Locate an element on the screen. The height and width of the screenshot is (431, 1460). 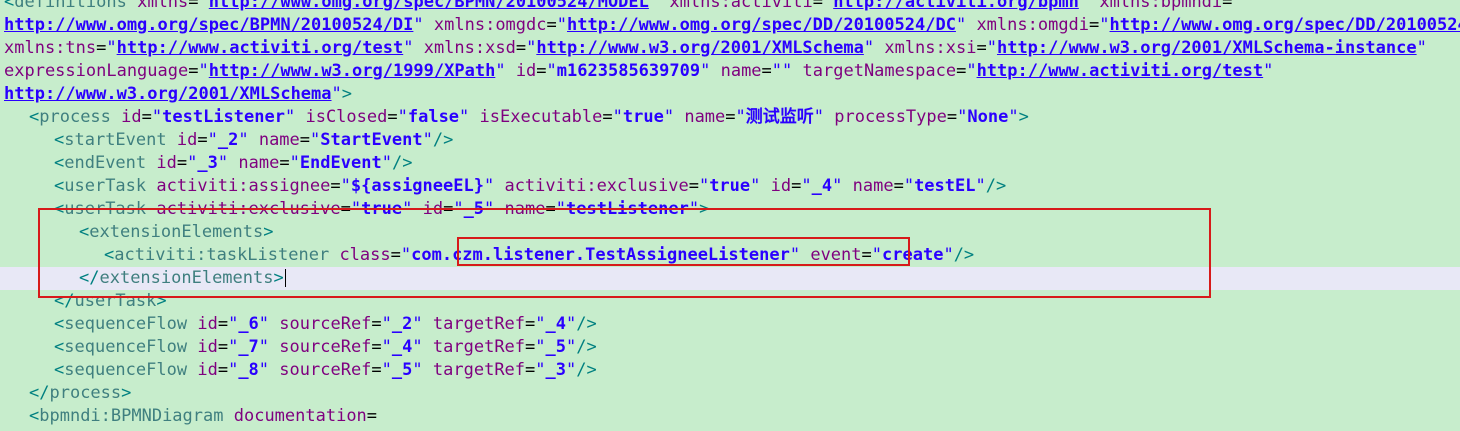
xml-bracket: </ is located at coordinates (39, 393).